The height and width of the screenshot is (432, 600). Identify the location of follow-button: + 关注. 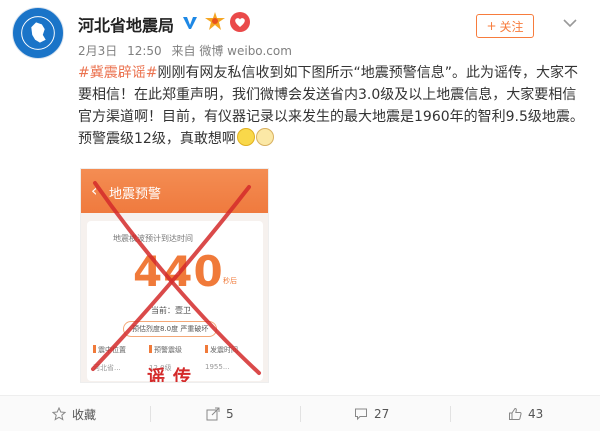
(505, 26).